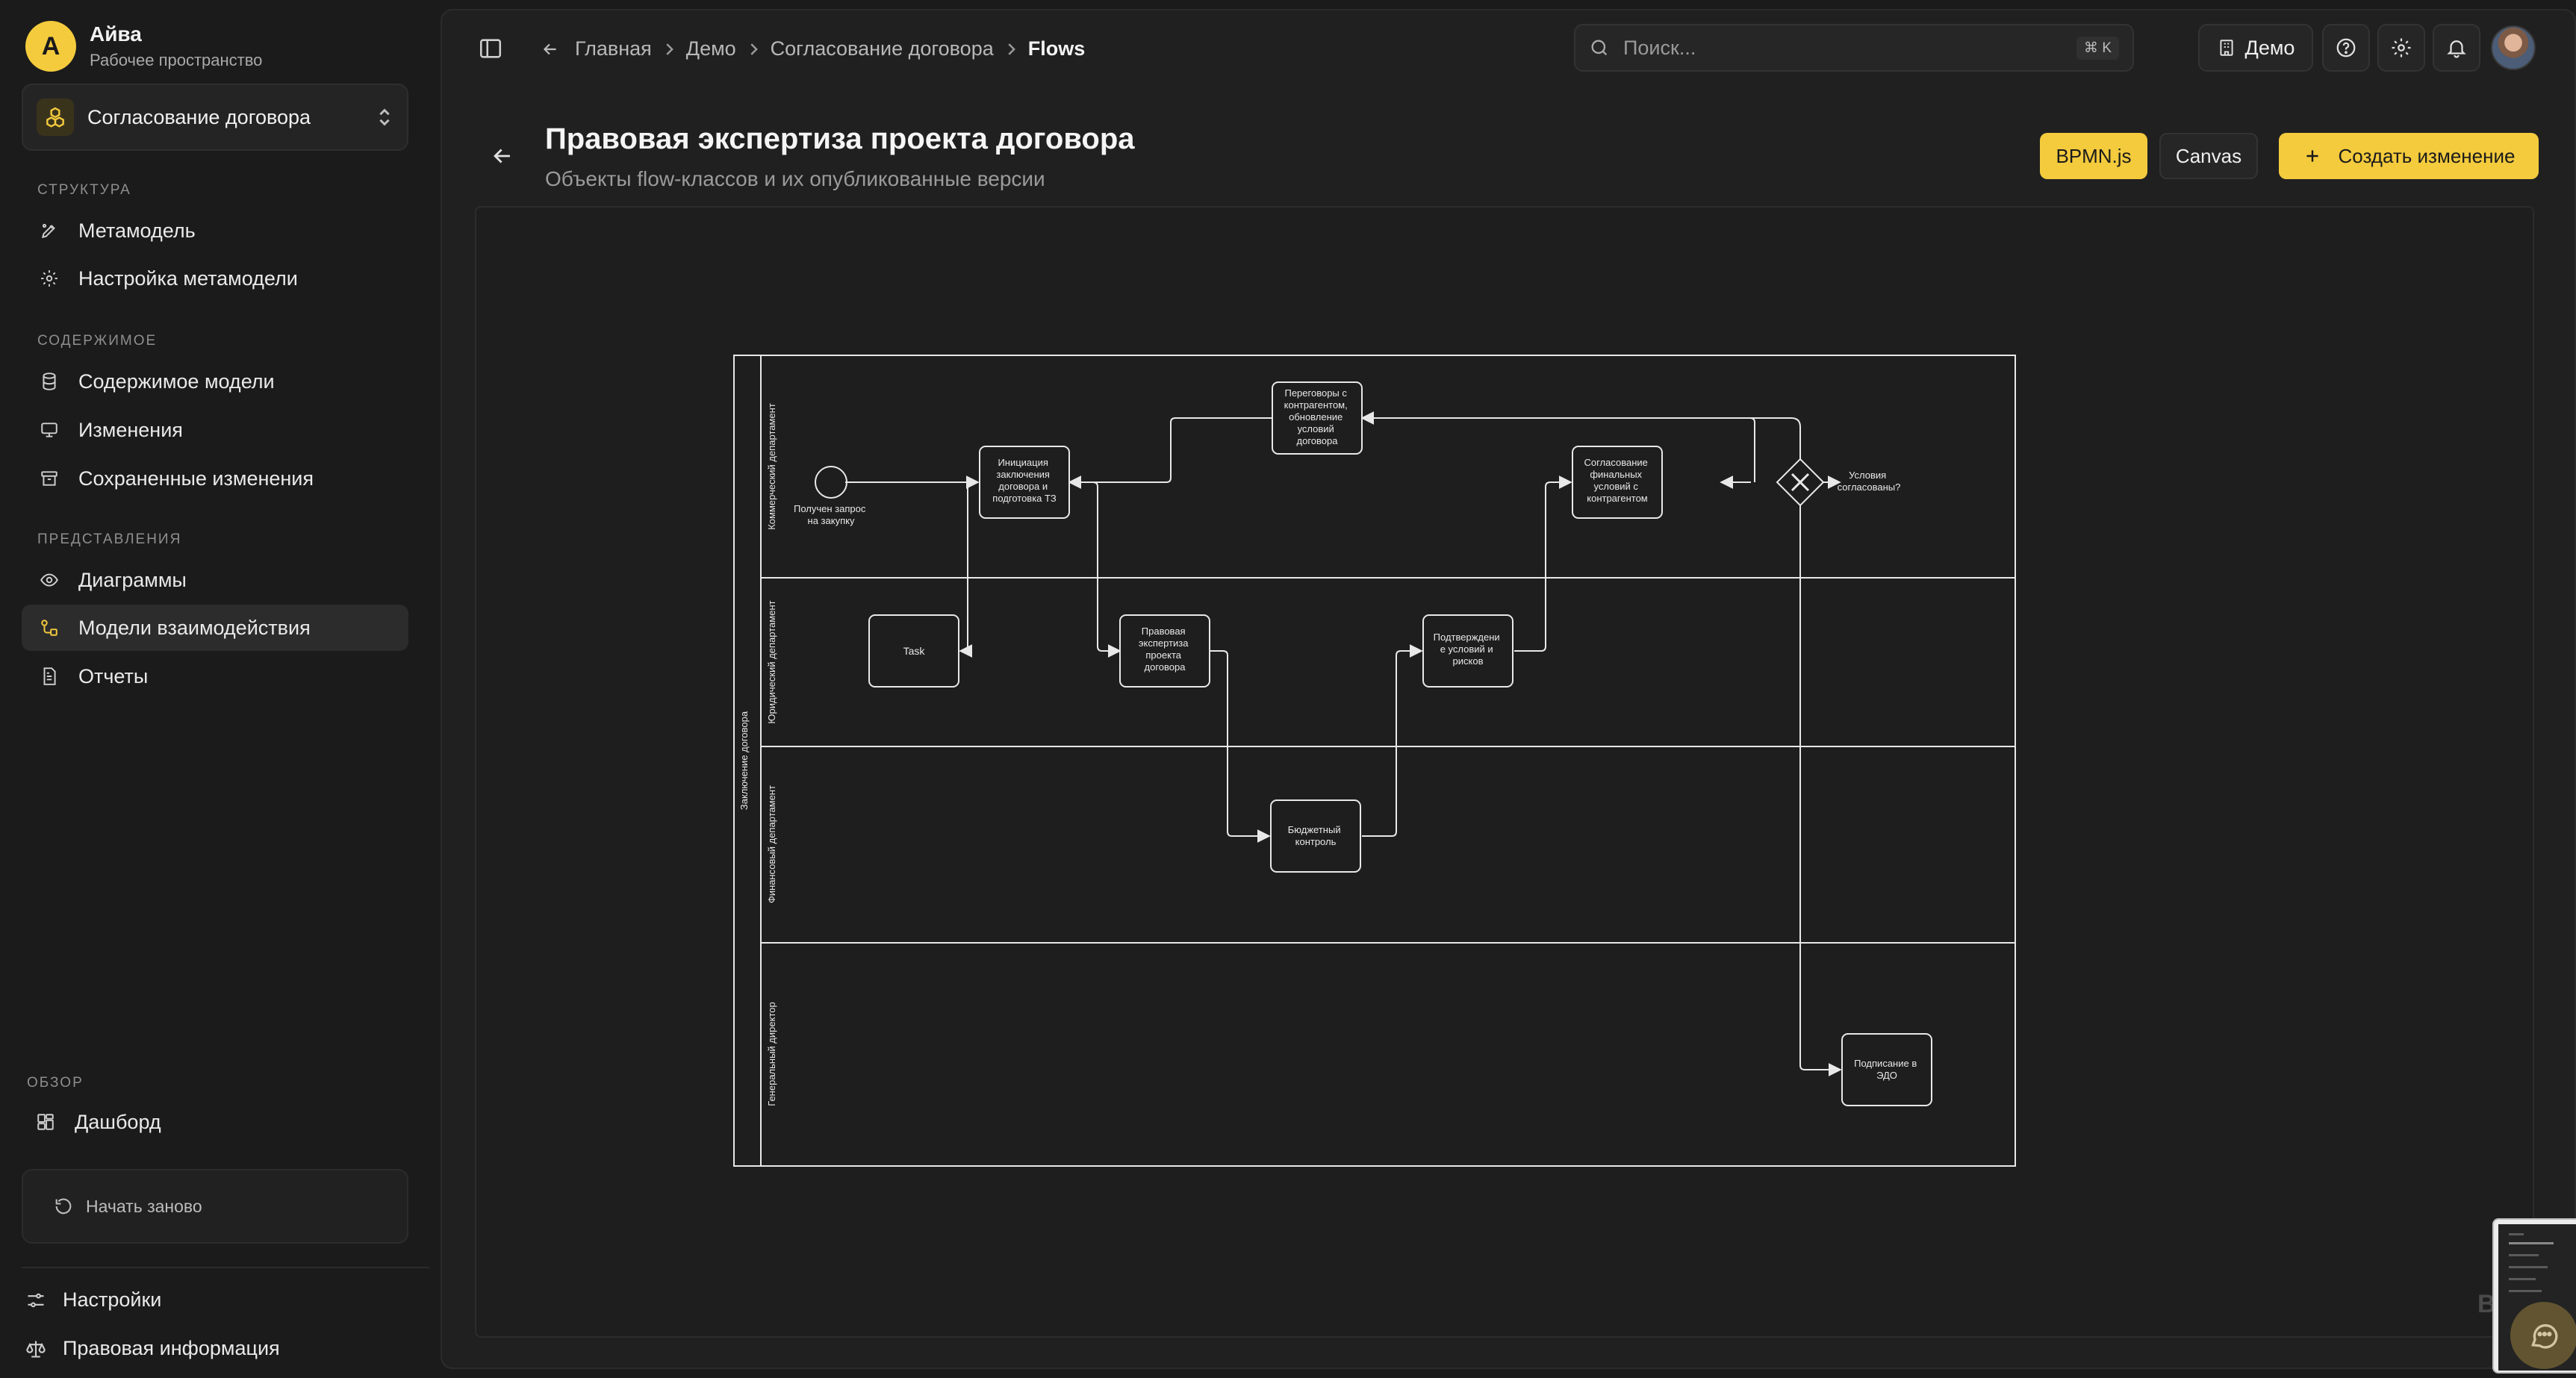 The height and width of the screenshot is (1378, 2576). What do you see at coordinates (2312, 156) in the screenshot?
I see `plus-icon` at bounding box center [2312, 156].